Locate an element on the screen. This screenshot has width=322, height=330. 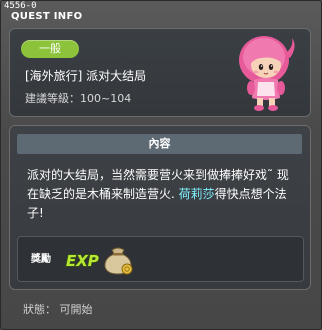
exp-icon: EXP is located at coordinates (82, 260).